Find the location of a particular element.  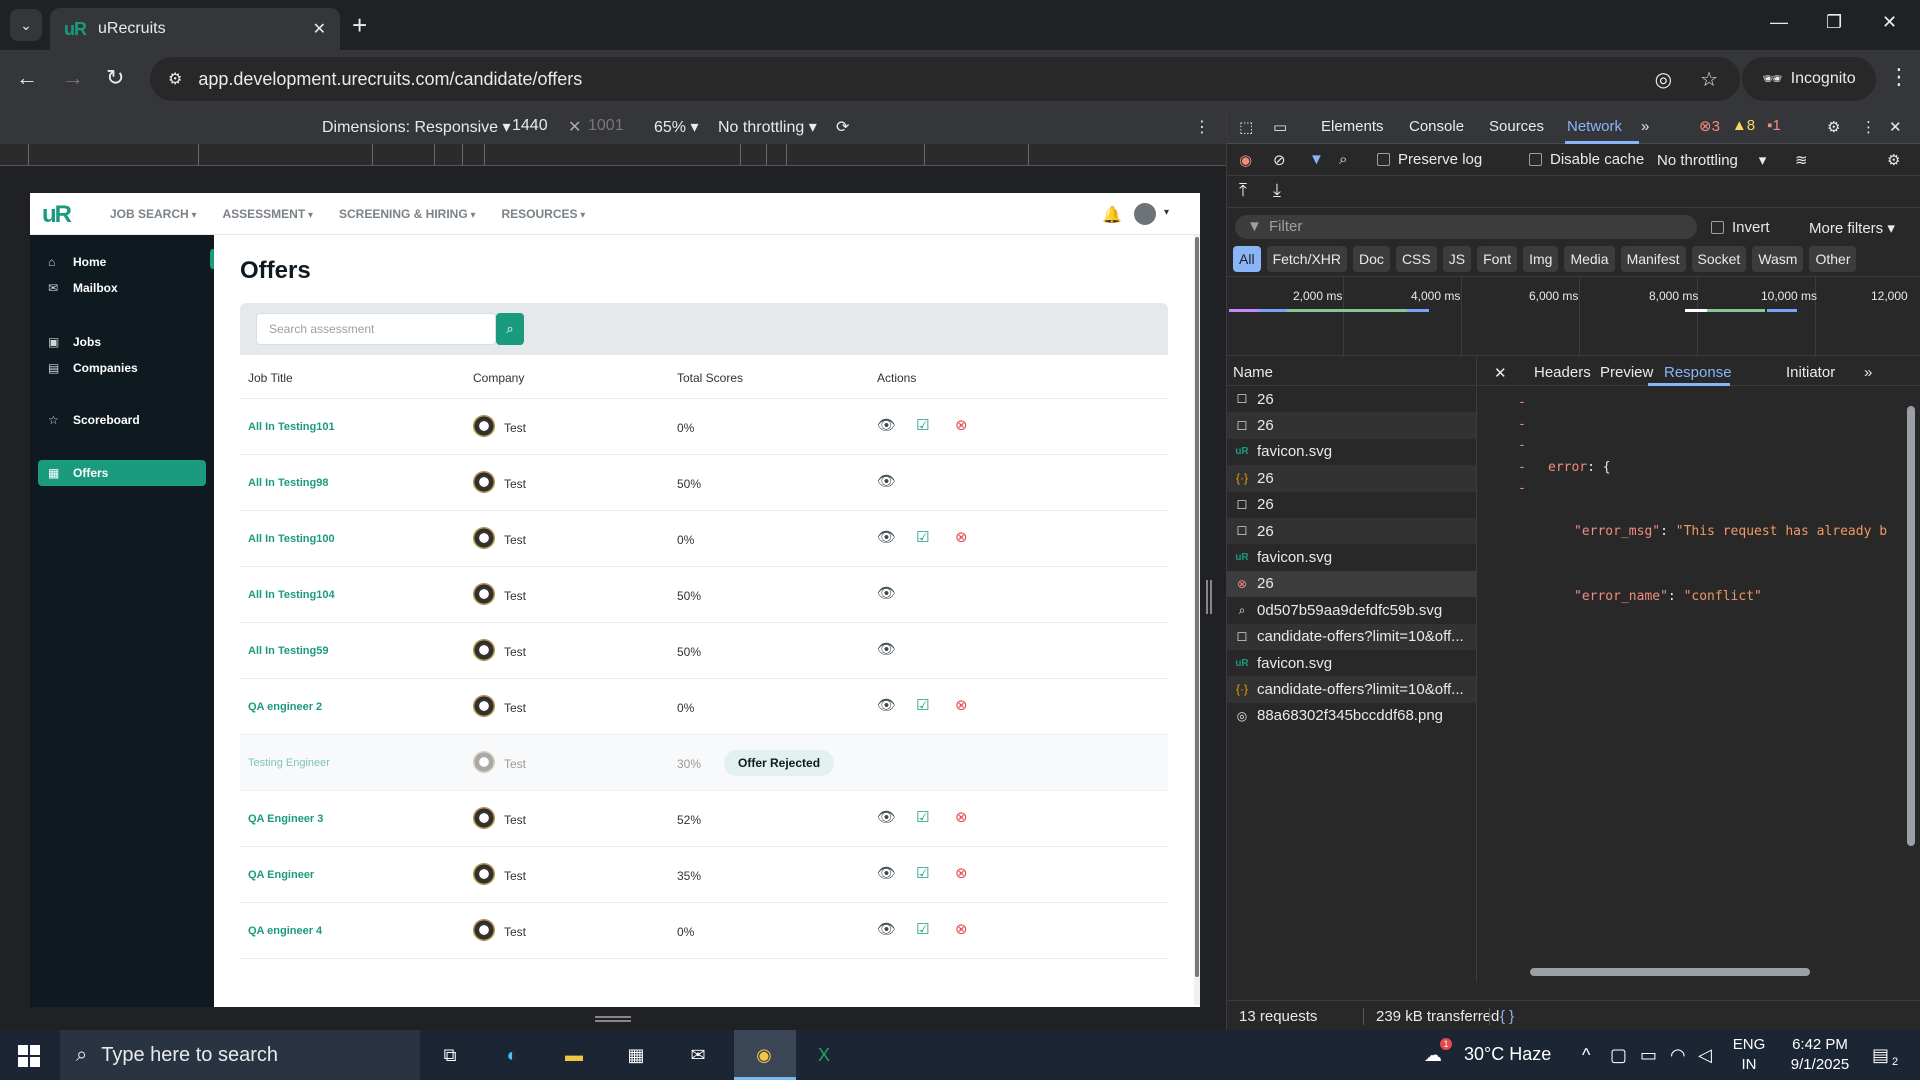

type-filter-js: JS is located at coordinates (1457, 259).